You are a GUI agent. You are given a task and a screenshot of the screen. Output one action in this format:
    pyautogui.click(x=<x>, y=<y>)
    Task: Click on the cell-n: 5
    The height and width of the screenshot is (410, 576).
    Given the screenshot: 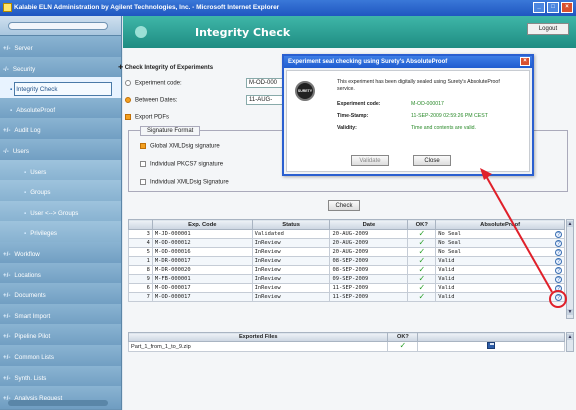 What is the action you would take?
    pyautogui.click(x=140, y=252)
    